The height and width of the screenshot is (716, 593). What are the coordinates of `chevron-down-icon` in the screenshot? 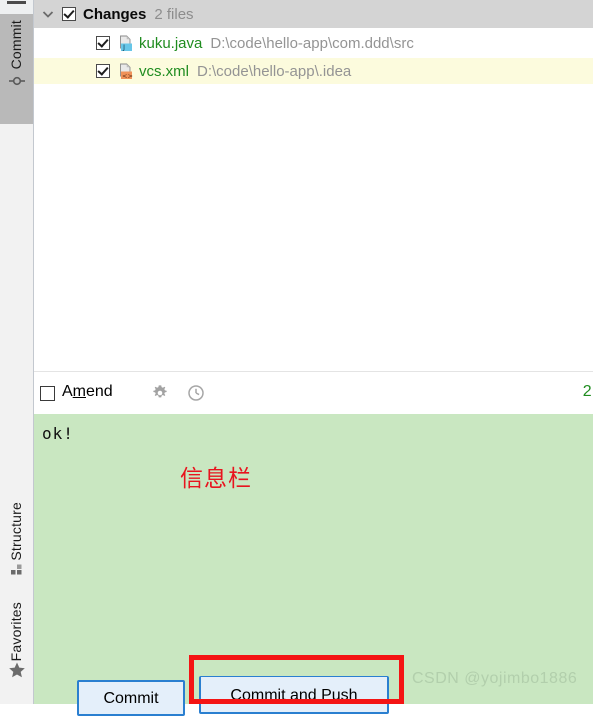 It's located at (48, 14).